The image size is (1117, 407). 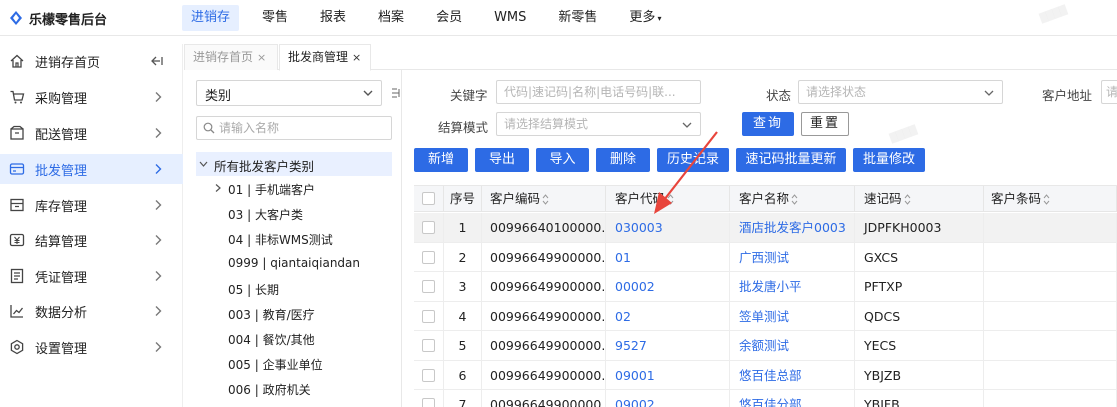 I want to click on sidebar-item-label: 凭证管理, so click(x=61, y=278).